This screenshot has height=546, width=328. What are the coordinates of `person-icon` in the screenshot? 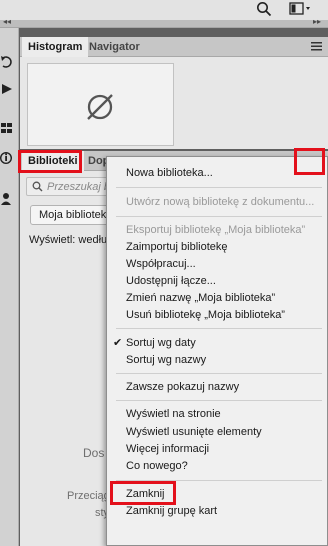 It's located at (7, 199).